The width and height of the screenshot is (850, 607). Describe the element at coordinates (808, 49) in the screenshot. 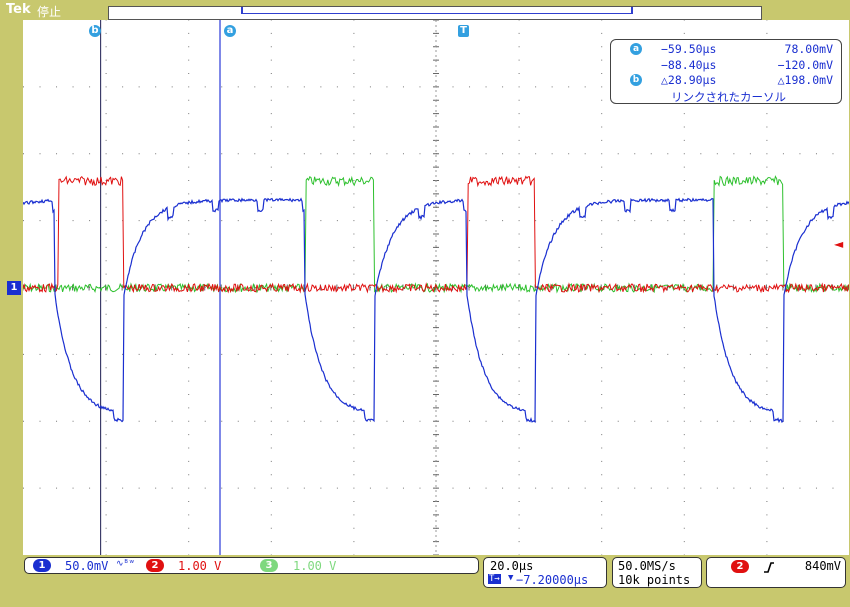

I see `cursor-a-value: 78.00mV` at that location.